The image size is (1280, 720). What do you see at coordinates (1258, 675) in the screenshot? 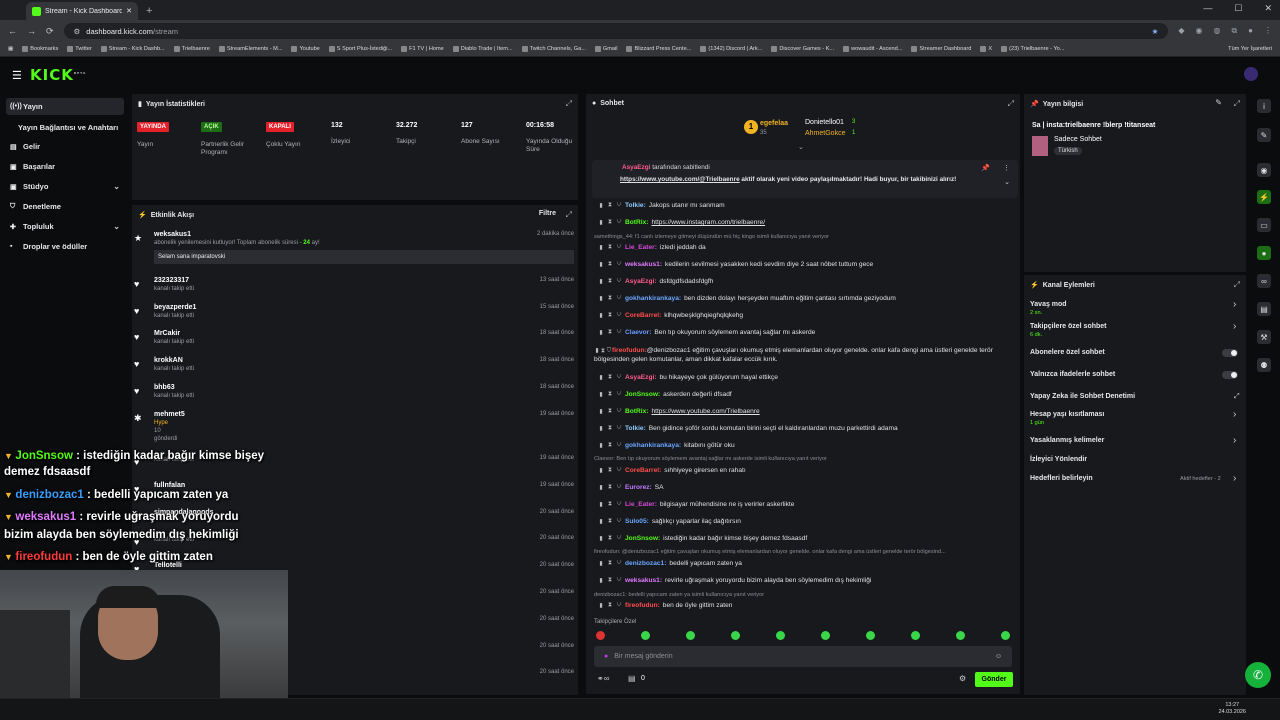
I see `whatsapp-icon: ✆` at bounding box center [1258, 675].